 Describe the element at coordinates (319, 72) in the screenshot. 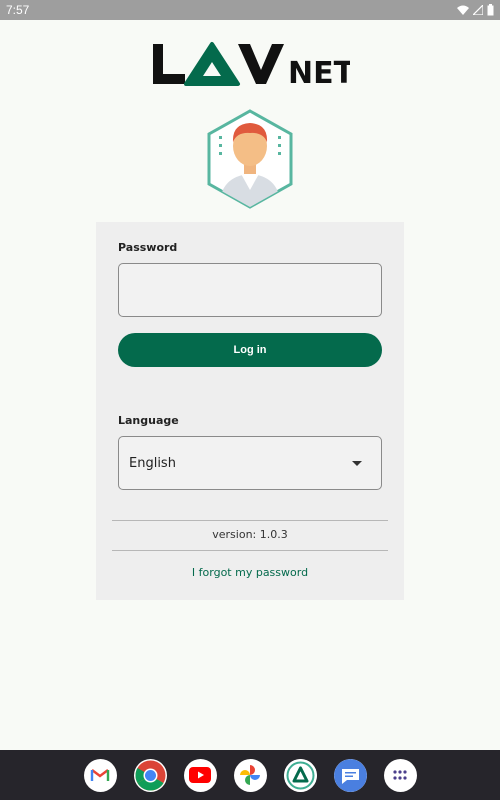

I see `svg-text: NET` at that location.